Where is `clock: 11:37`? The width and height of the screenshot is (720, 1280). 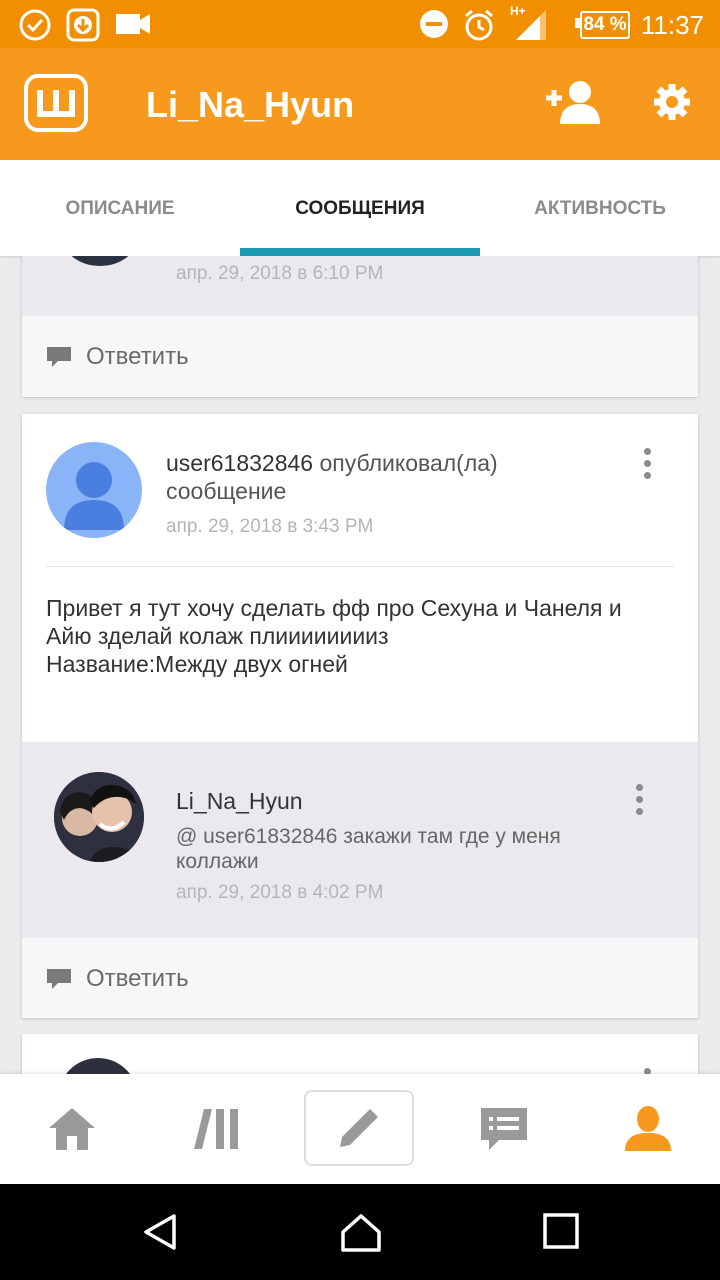 clock: 11:37 is located at coordinates (672, 25).